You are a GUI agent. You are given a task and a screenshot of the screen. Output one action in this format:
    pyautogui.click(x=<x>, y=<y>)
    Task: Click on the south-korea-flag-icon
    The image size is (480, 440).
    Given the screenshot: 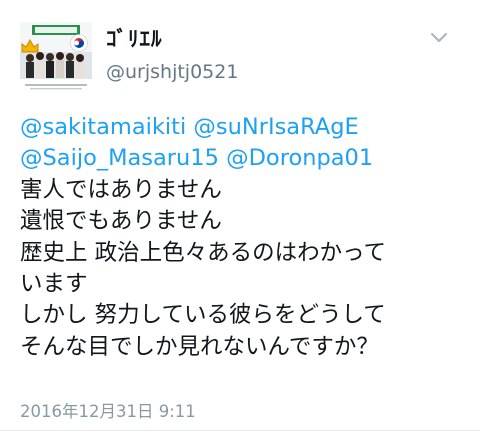 What is the action you would take?
    pyautogui.click(x=79, y=43)
    